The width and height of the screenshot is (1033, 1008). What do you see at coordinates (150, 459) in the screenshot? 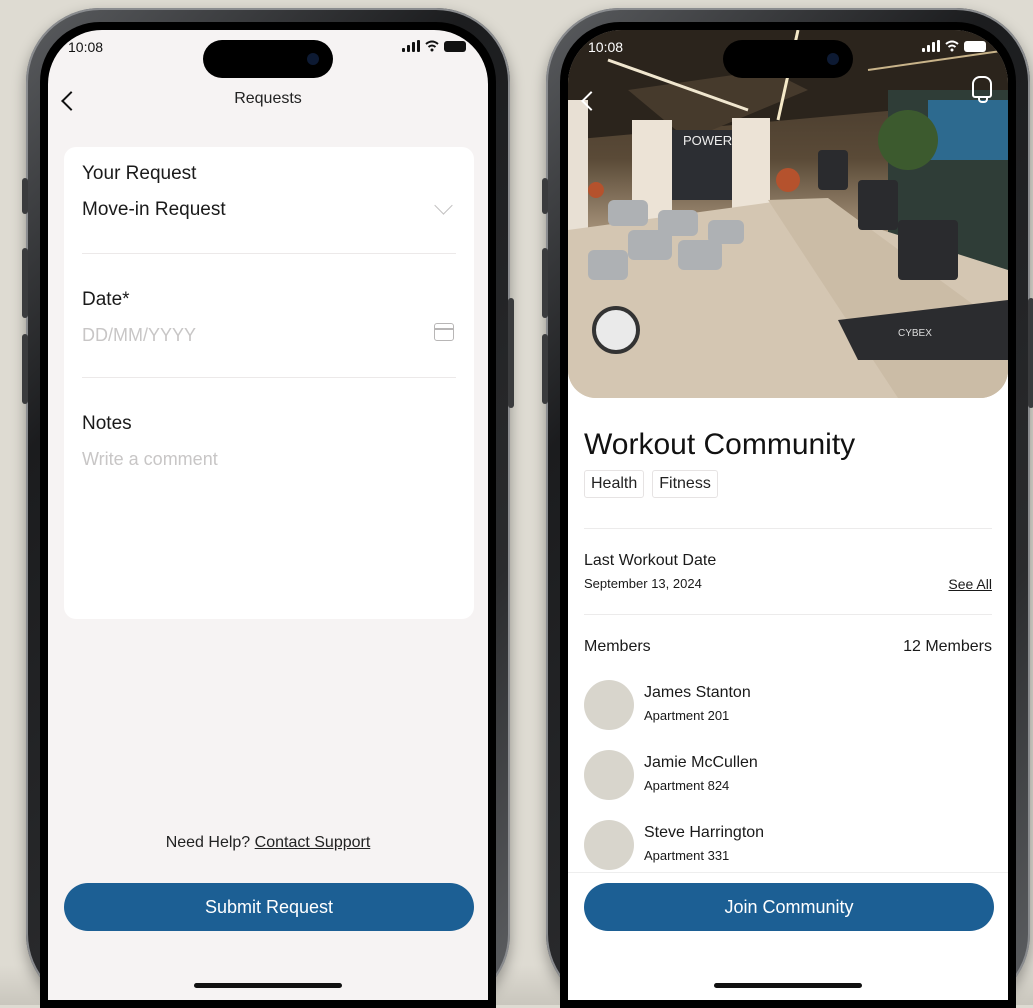
I see `notes-textarea: Write a comment` at bounding box center [150, 459].